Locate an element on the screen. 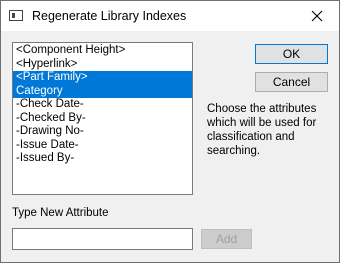 Image resolution: width=340 pixels, height=263 pixels. list-item: <Hyperlink> is located at coordinates (102, 65).